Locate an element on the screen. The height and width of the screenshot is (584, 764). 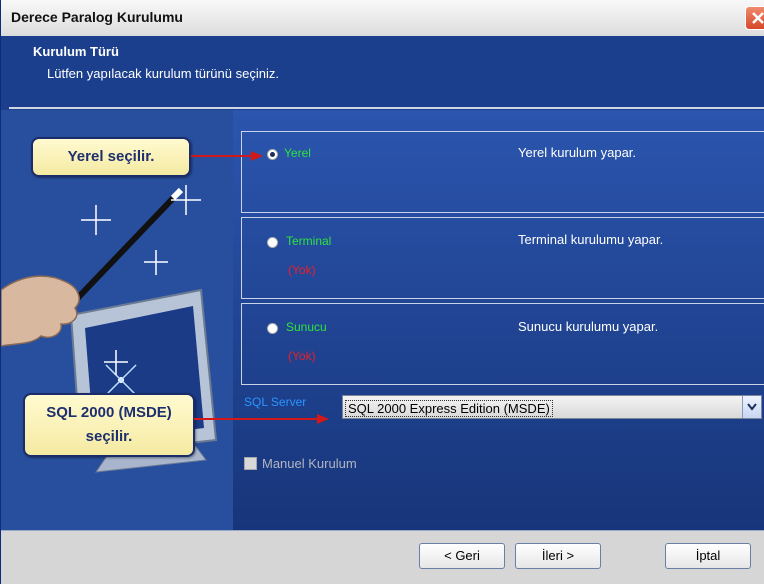
option-label-terminal: Terminal is located at coordinates (308, 241).